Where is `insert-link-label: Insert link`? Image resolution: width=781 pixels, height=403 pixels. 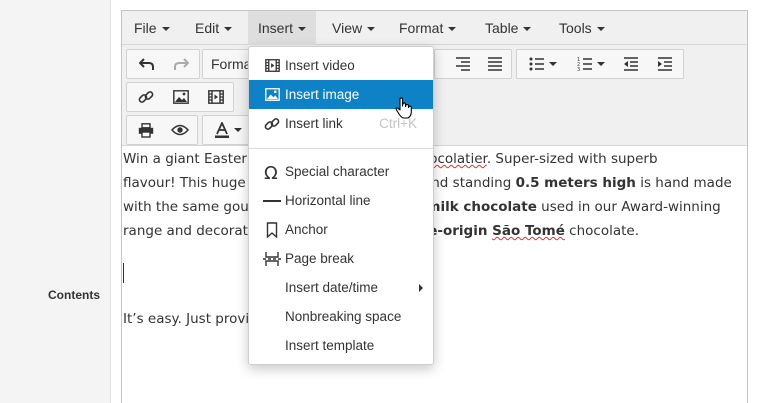 insert-link-label: Insert link is located at coordinates (314, 123).